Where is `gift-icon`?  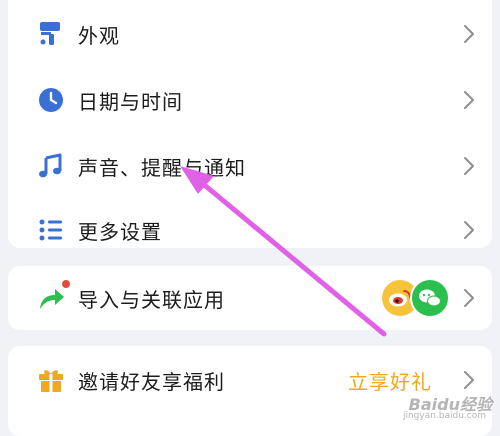 gift-icon is located at coordinates (51, 380).